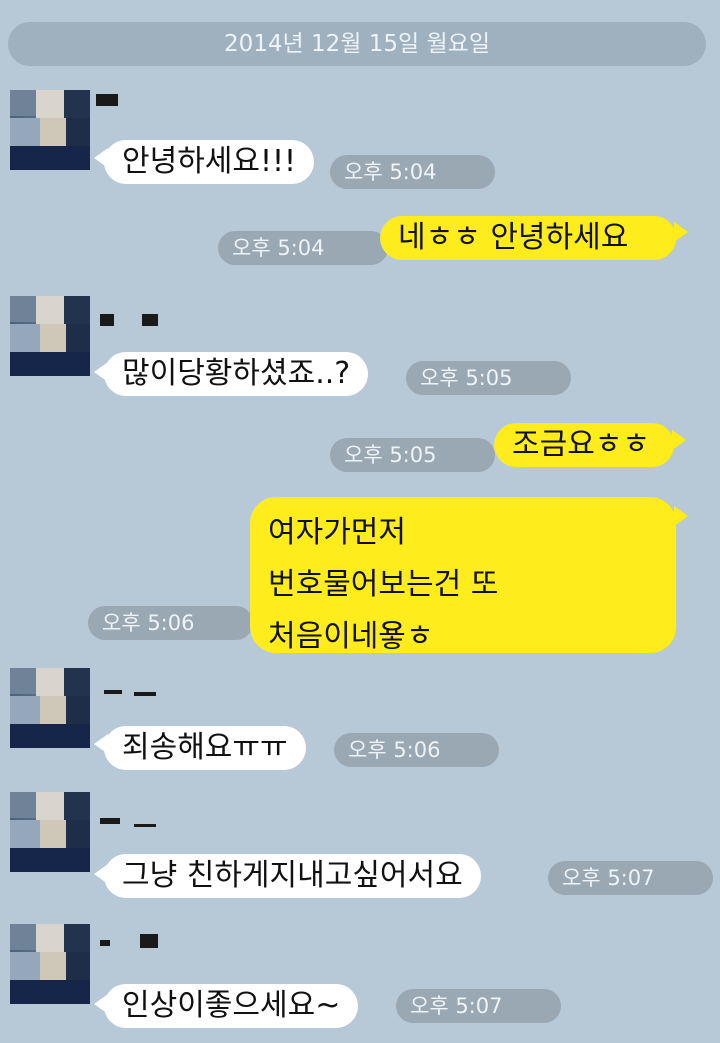  What do you see at coordinates (209, 162) in the screenshot?
I see `message-bubble-incoming: 안녕하세요!!!` at bounding box center [209, 162].